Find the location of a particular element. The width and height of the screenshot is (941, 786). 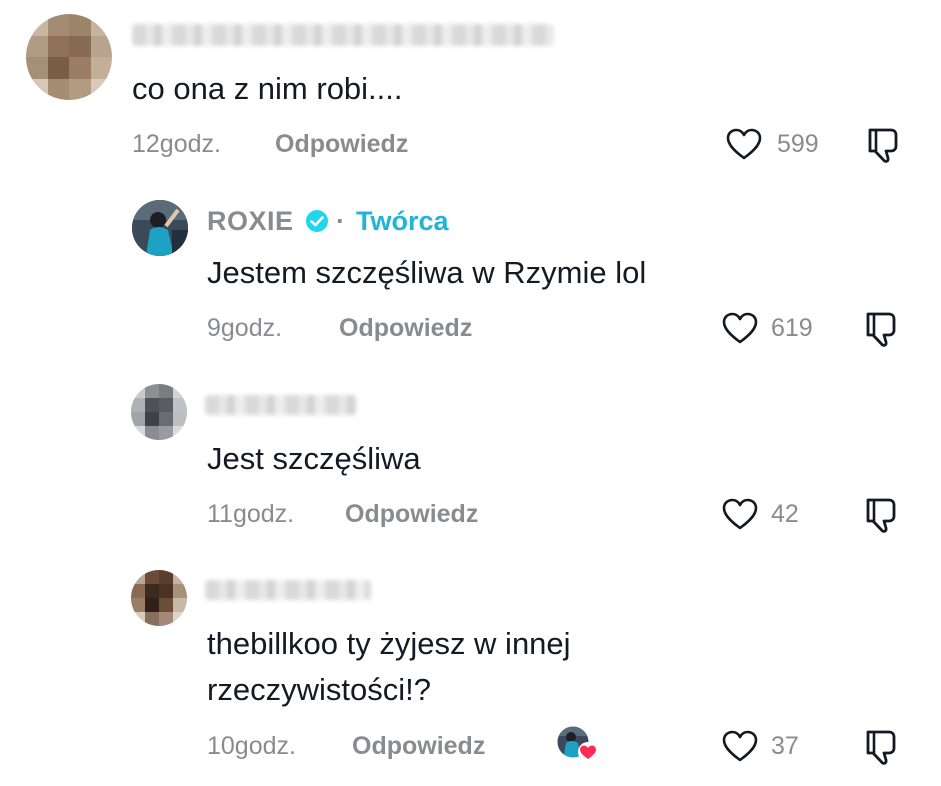

like-count: 599 is located at coordinates (798, 144).